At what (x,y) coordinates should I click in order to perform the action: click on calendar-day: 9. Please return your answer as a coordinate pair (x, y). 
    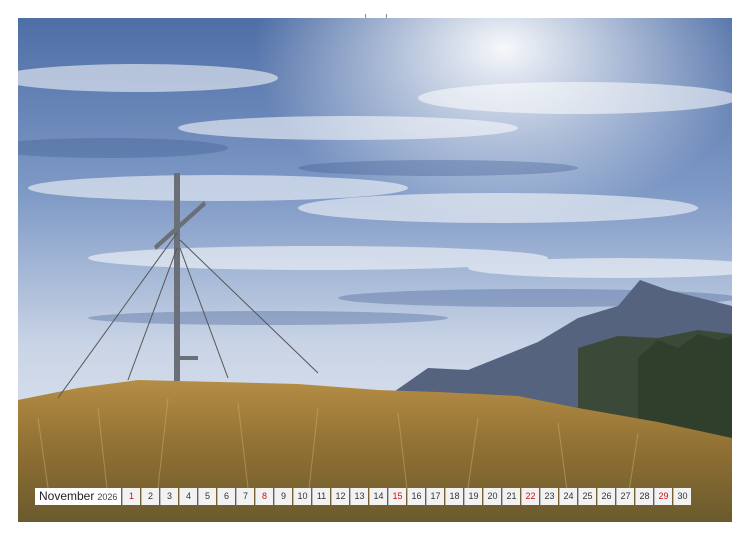
    Looking at the image, I should click on (283, 496).